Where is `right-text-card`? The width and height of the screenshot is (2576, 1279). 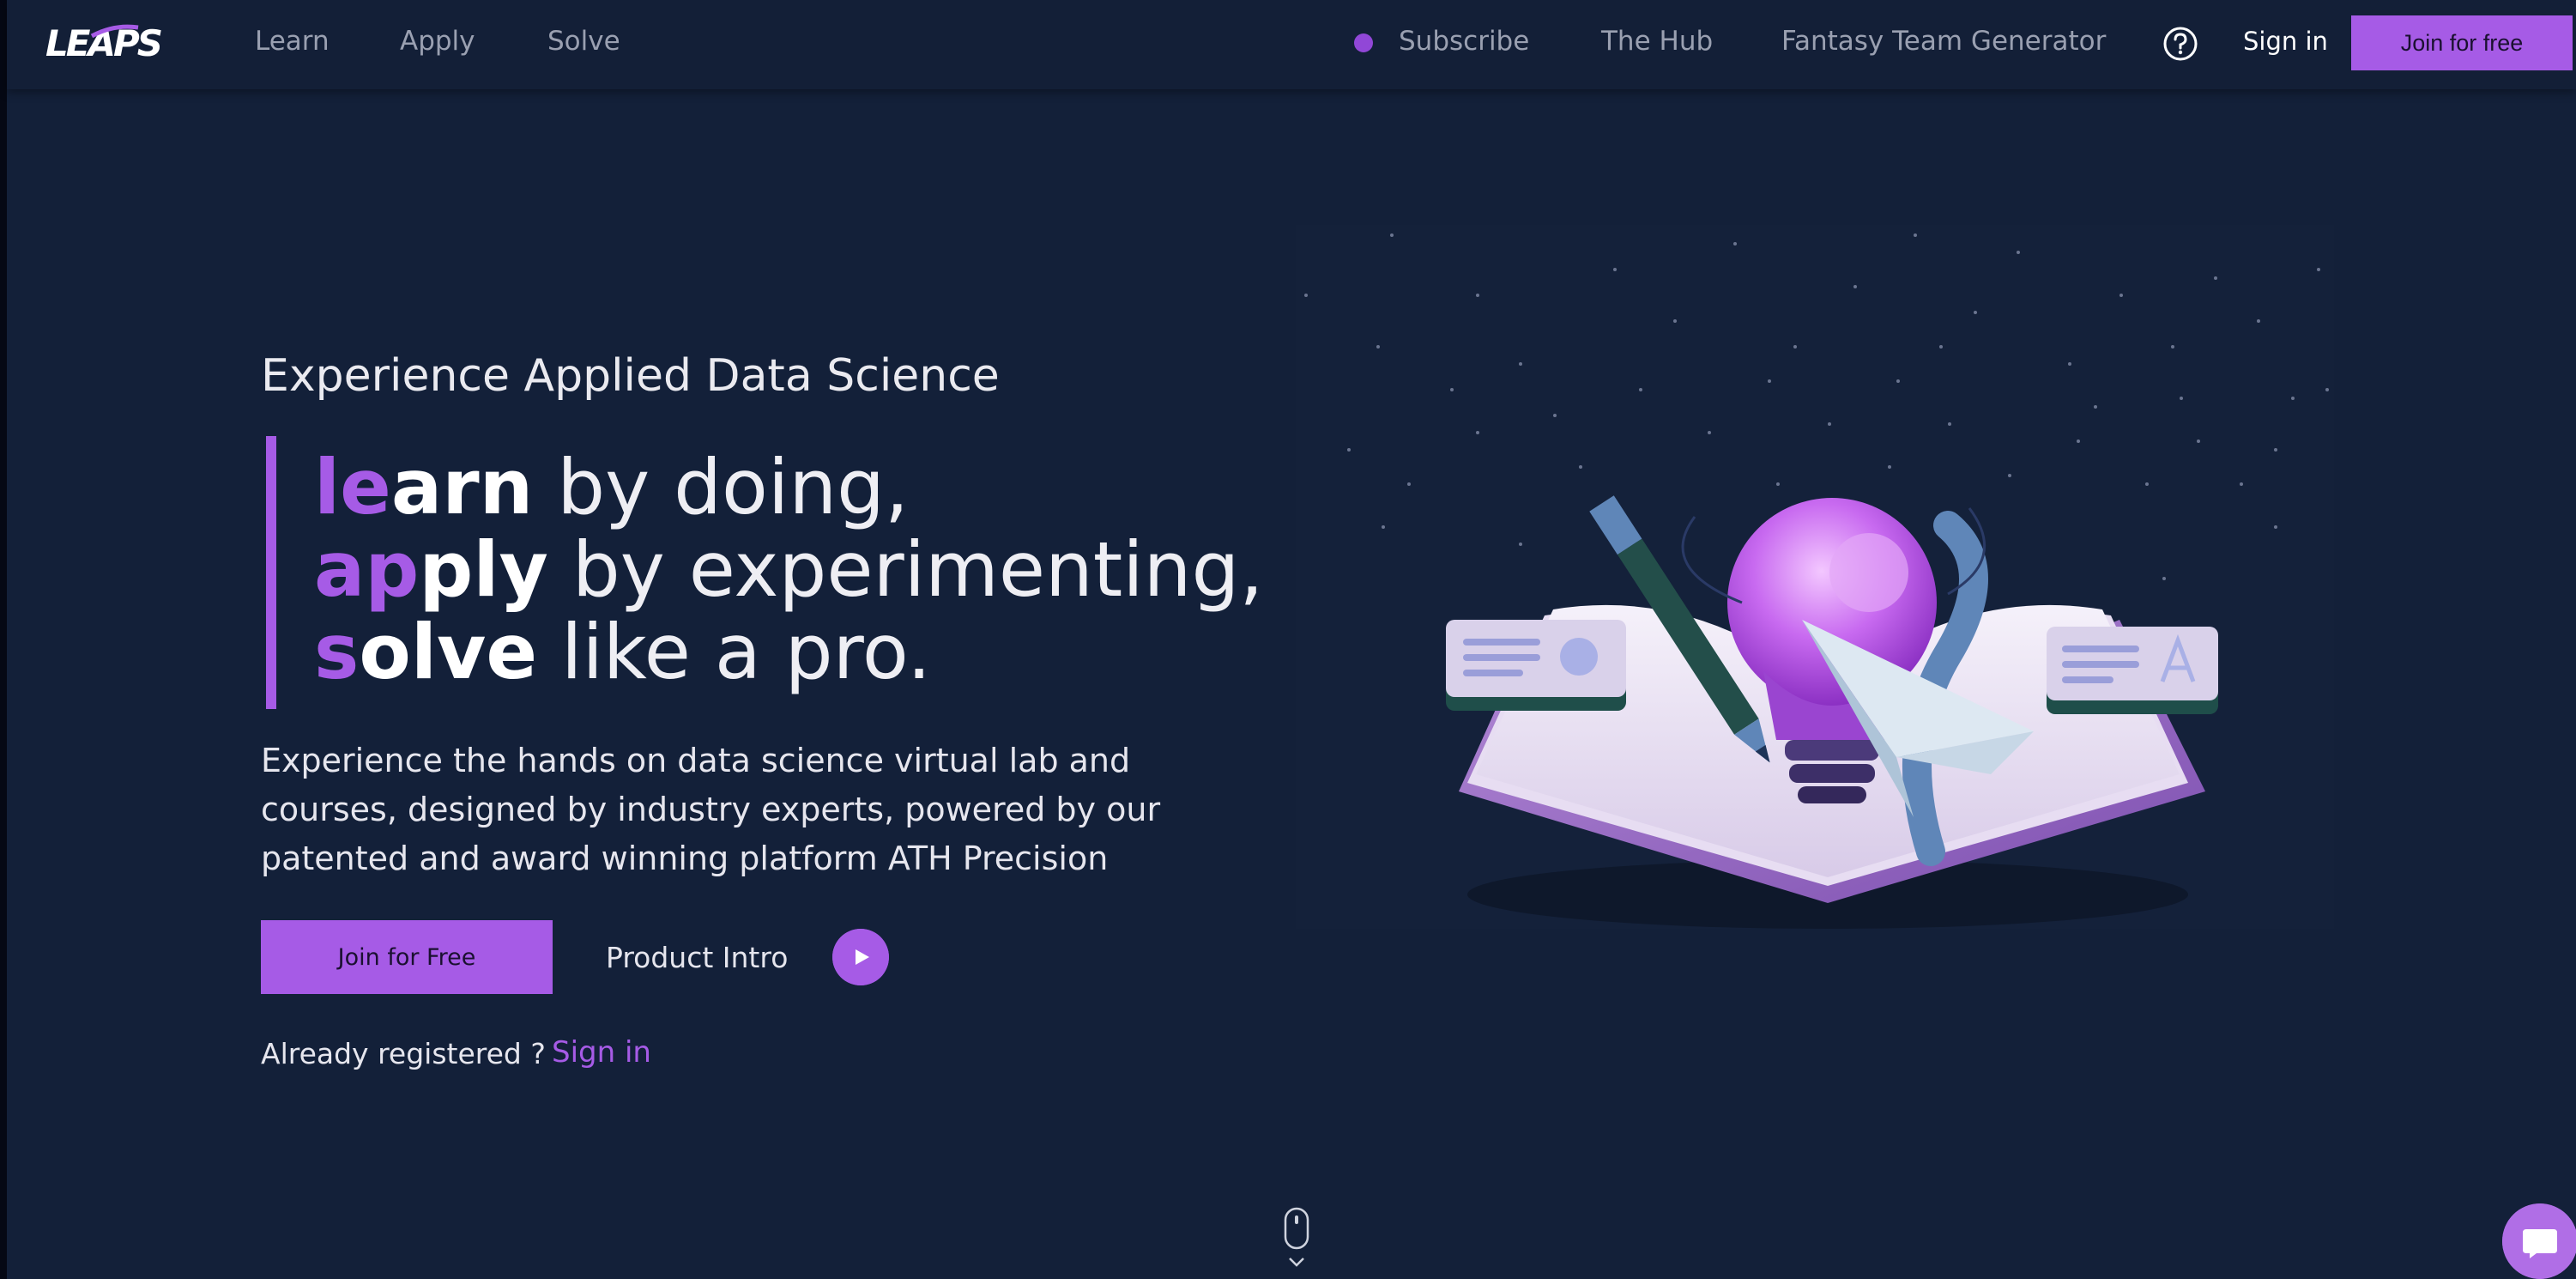
right-text-card is located at coordinates (2132, 671).